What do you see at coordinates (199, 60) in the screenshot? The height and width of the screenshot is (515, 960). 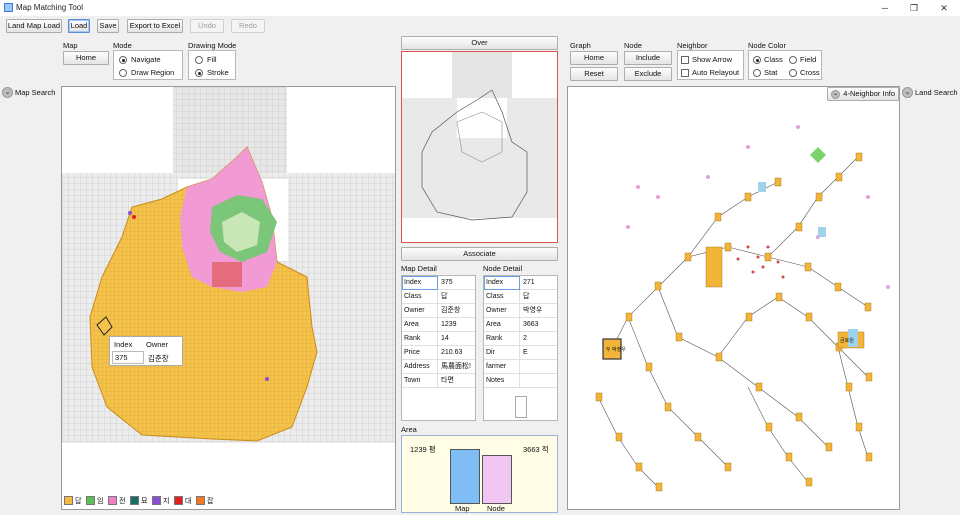 I see `fill-radio` at bounding box center [199, 60].